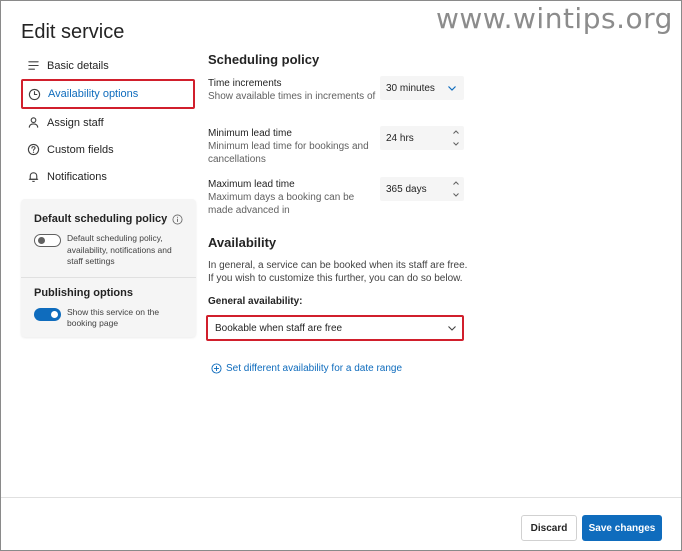 The image size is (682, 551). Describe the element at coordinates (400, 138) in the screenshot. I see `min-lead-value: 24 hrs` at that location.